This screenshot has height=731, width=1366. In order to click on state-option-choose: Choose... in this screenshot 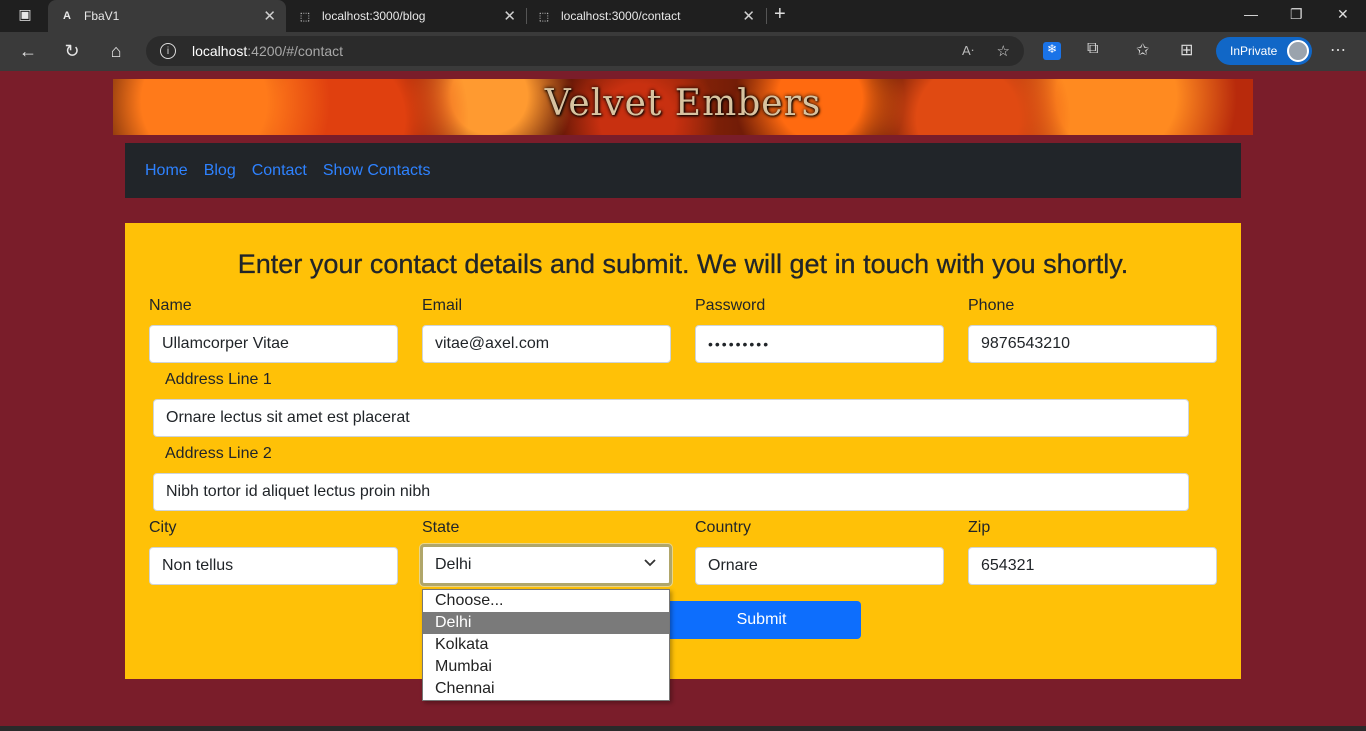, I will do `click(546, 601)`.